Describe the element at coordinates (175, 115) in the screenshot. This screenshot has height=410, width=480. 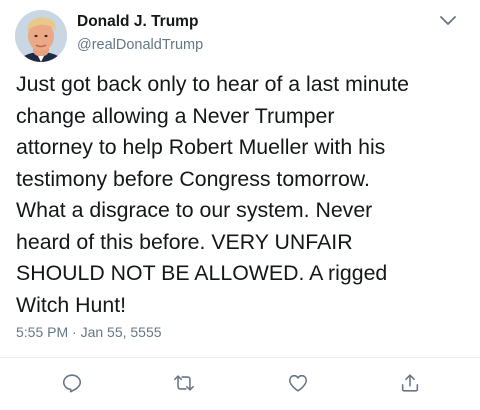
I see `tweet-text-line: change allowing a Never Trumper` at that location.